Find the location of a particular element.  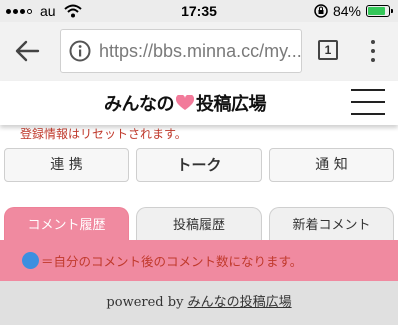

battery-fill is located at coordinates (376, 11).